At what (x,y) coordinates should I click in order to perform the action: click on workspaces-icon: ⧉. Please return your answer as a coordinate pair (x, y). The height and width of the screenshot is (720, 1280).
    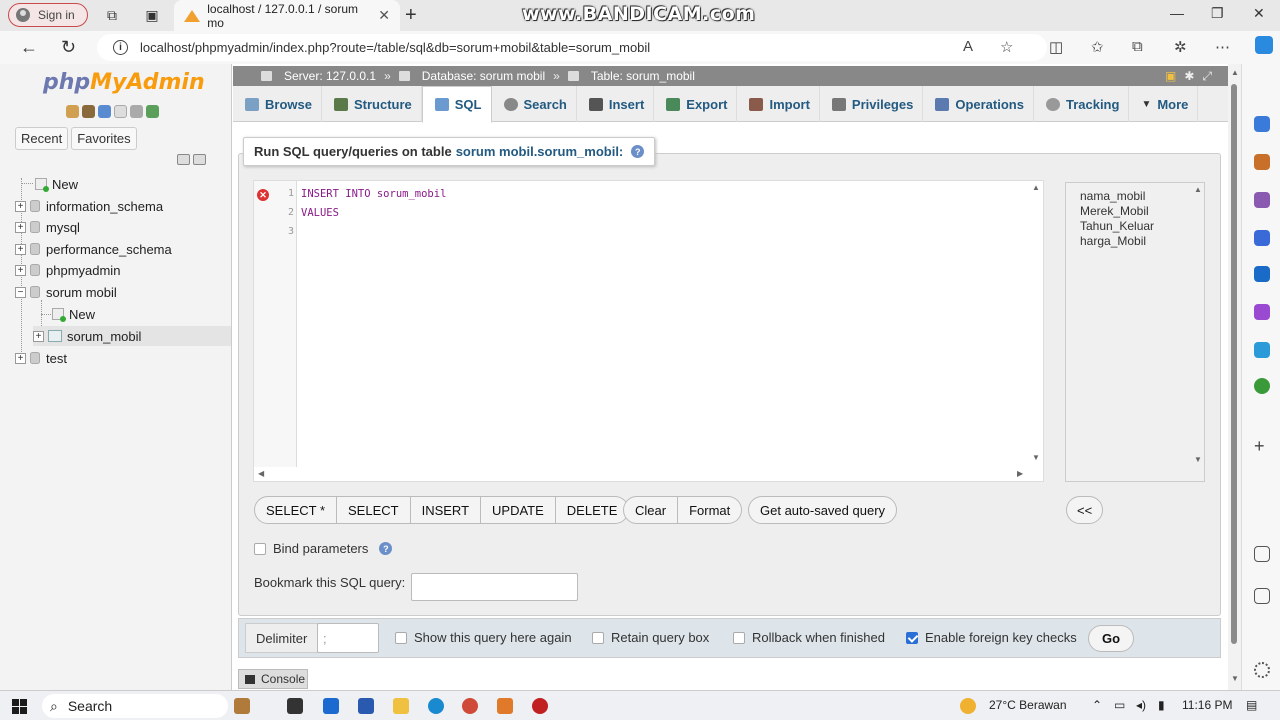
    Looking at the image, I should click on (112, 15).